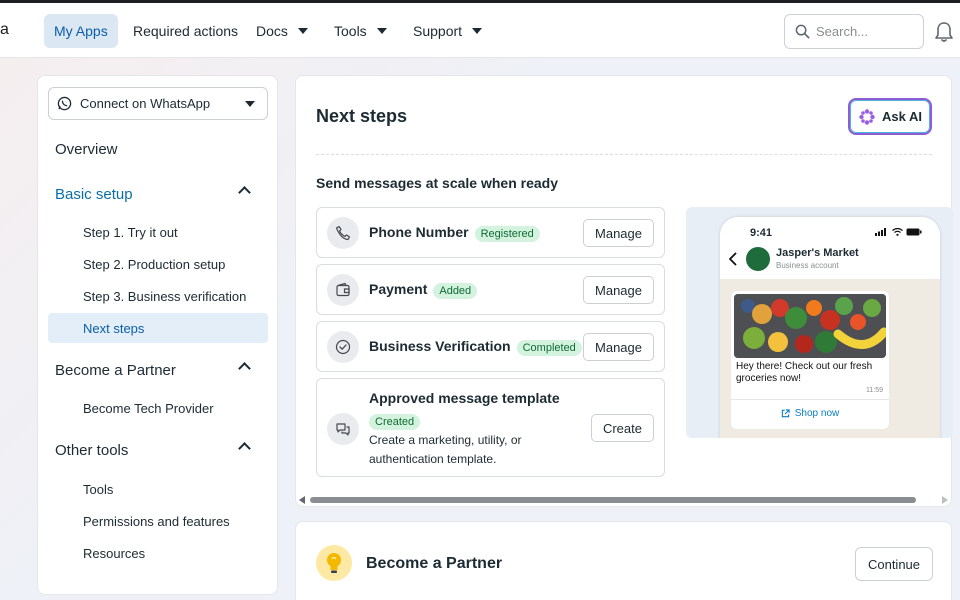 The width and height of the screenshot is (960, 600). Describe the element at coordinates (438, 31) in the screenshot. I see `nav-label: Support` at that location.